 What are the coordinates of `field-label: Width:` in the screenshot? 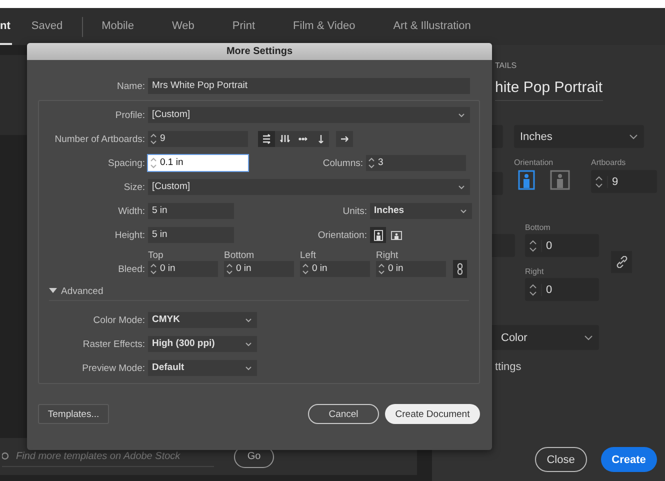 It's located at (131, 211).